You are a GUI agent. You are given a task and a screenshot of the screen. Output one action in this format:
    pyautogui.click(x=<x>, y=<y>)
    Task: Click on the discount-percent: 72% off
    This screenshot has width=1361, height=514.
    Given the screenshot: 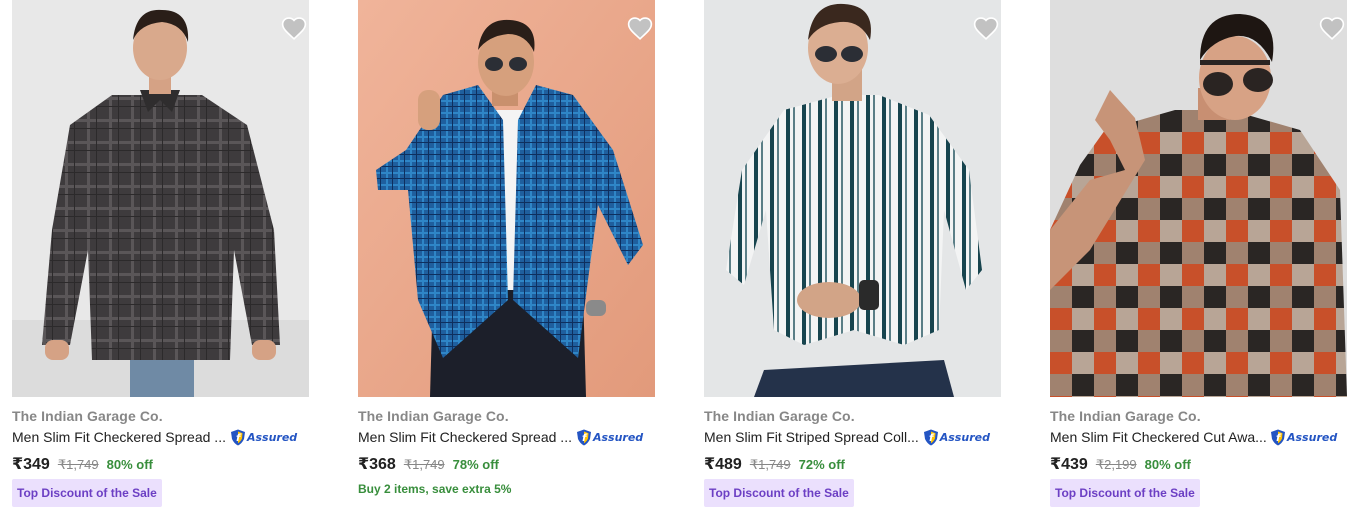 What is the action you would take?
    pyautogui.click(x=821, y=464)
    